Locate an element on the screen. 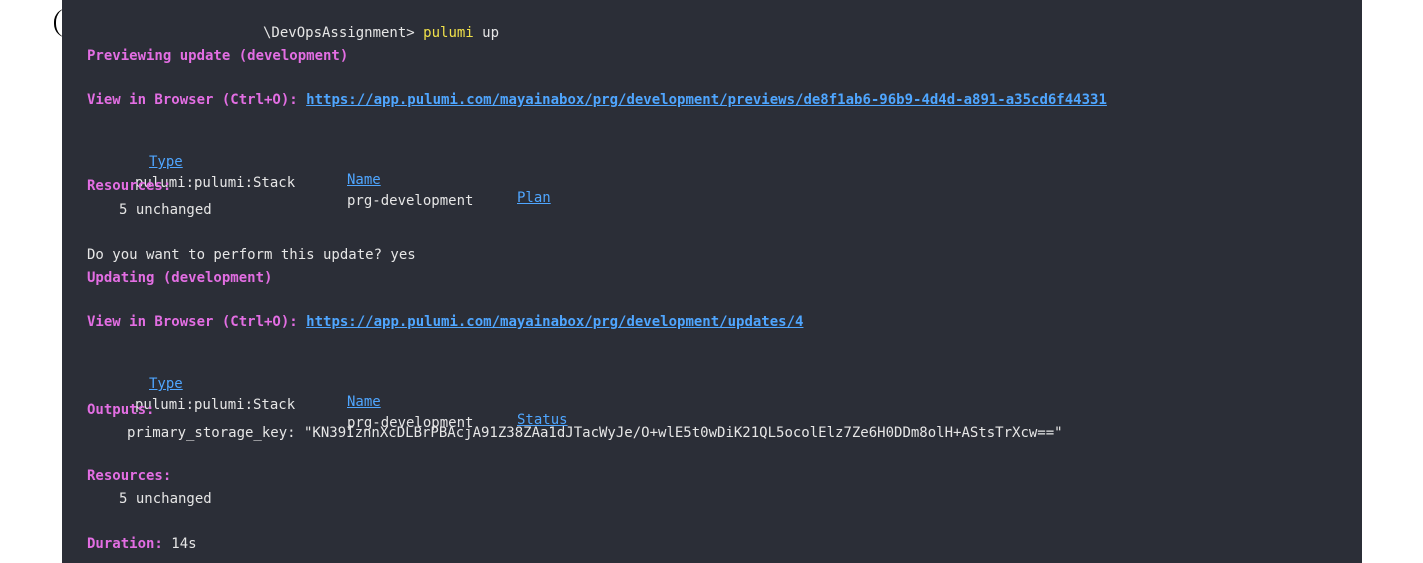  resources-label: Resources: is located at coordinates (129, 186).